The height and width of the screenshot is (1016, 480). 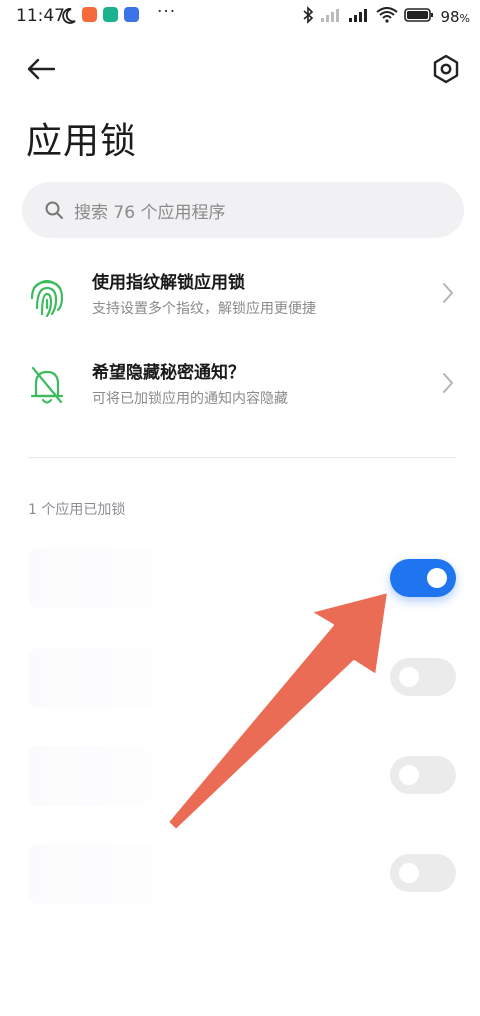 I want to click on hide-notifications-row: 希望隐藏秘密通知？ 可将已加锁应用的通知内容隐藏, so click(x=240, y=384).